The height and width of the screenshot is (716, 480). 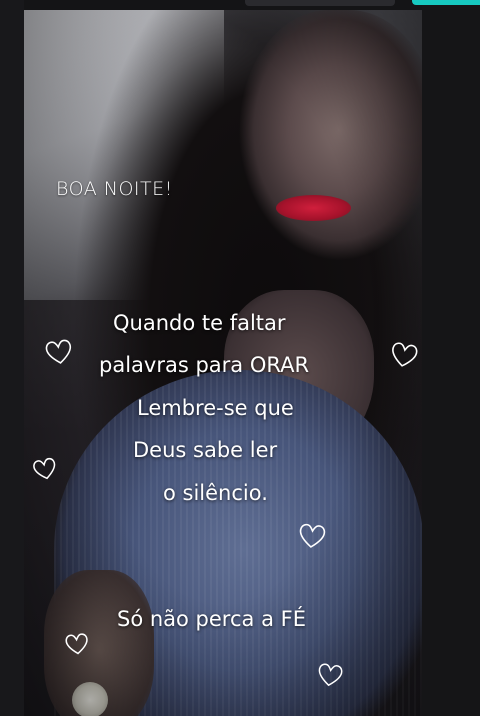 What do you see at coordinates (199, 323) in the screenshot?
I see `message-line: Quando te faltar` at bounding box center [199, 323].